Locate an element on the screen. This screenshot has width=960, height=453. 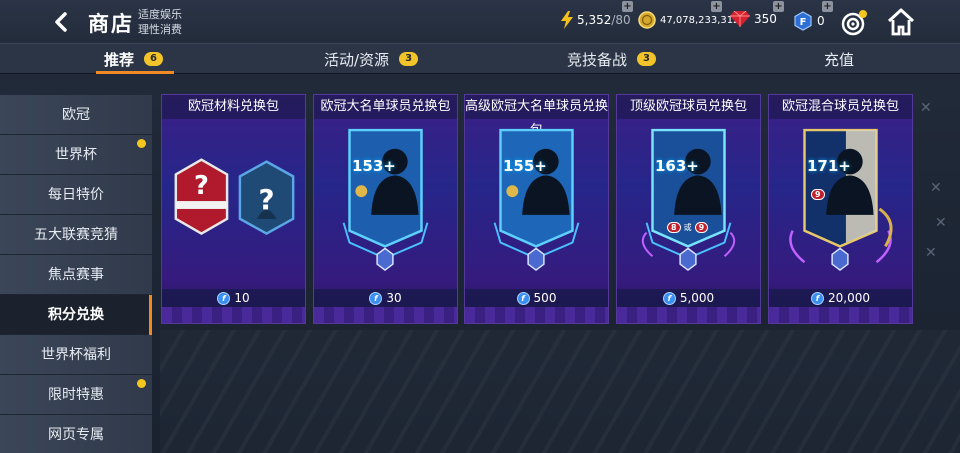
ovr-rating: 171+ is located at coordinates (829, 166).